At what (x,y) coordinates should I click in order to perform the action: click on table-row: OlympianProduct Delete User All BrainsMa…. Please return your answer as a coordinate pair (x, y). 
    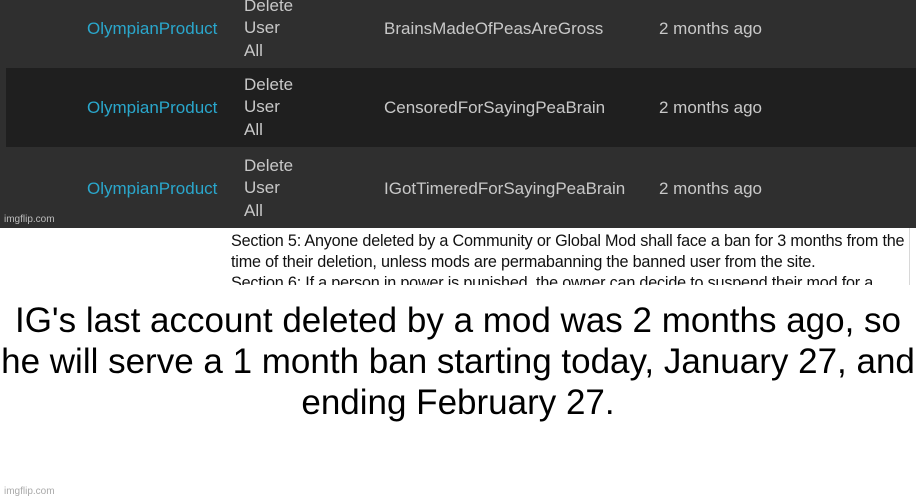
    Looking at the image, I should click on (458, 34).